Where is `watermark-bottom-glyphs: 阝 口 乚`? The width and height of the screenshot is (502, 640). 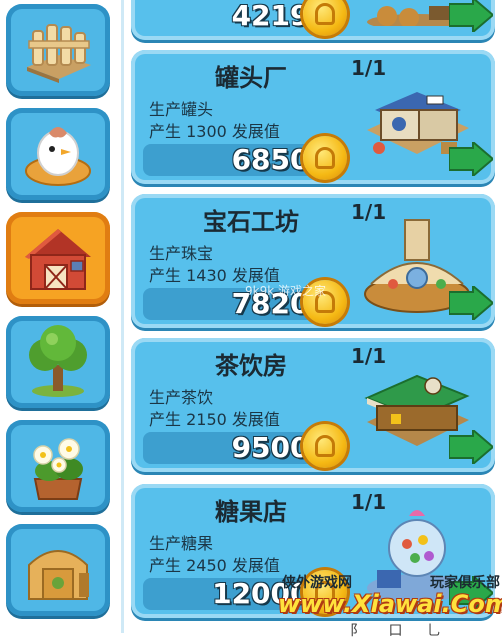 watermark-bottom-glyphs: 阝 口 乚 is located at coordinates (400, 631).